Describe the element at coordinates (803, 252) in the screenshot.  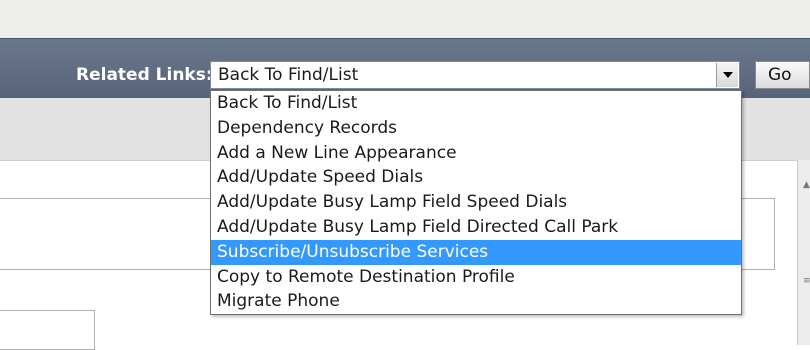
I see `vertical-scrollbar: ▲ ≡` at that location.